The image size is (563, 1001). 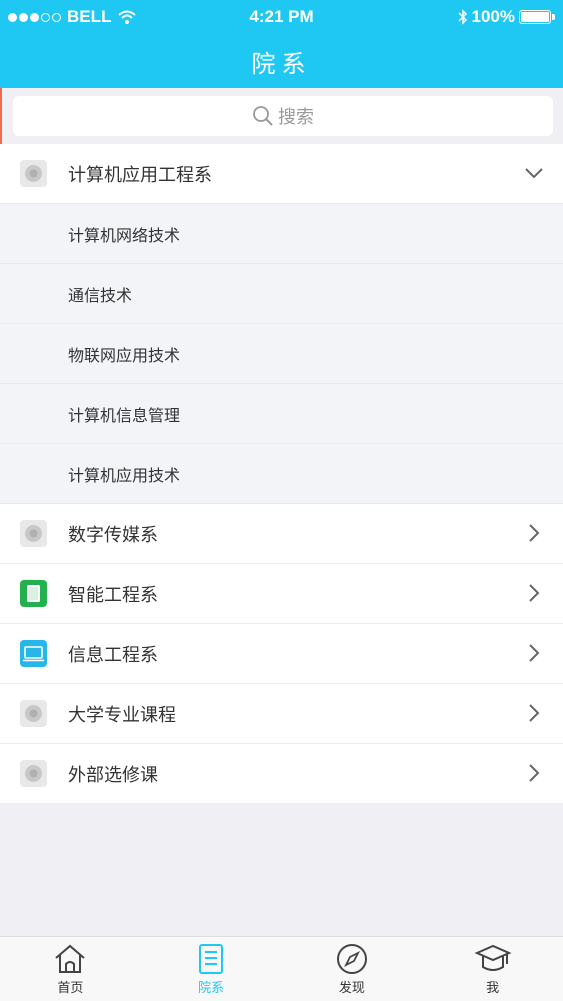 I want to click on department-row: 信息工程系, so click(x=281, y=654).